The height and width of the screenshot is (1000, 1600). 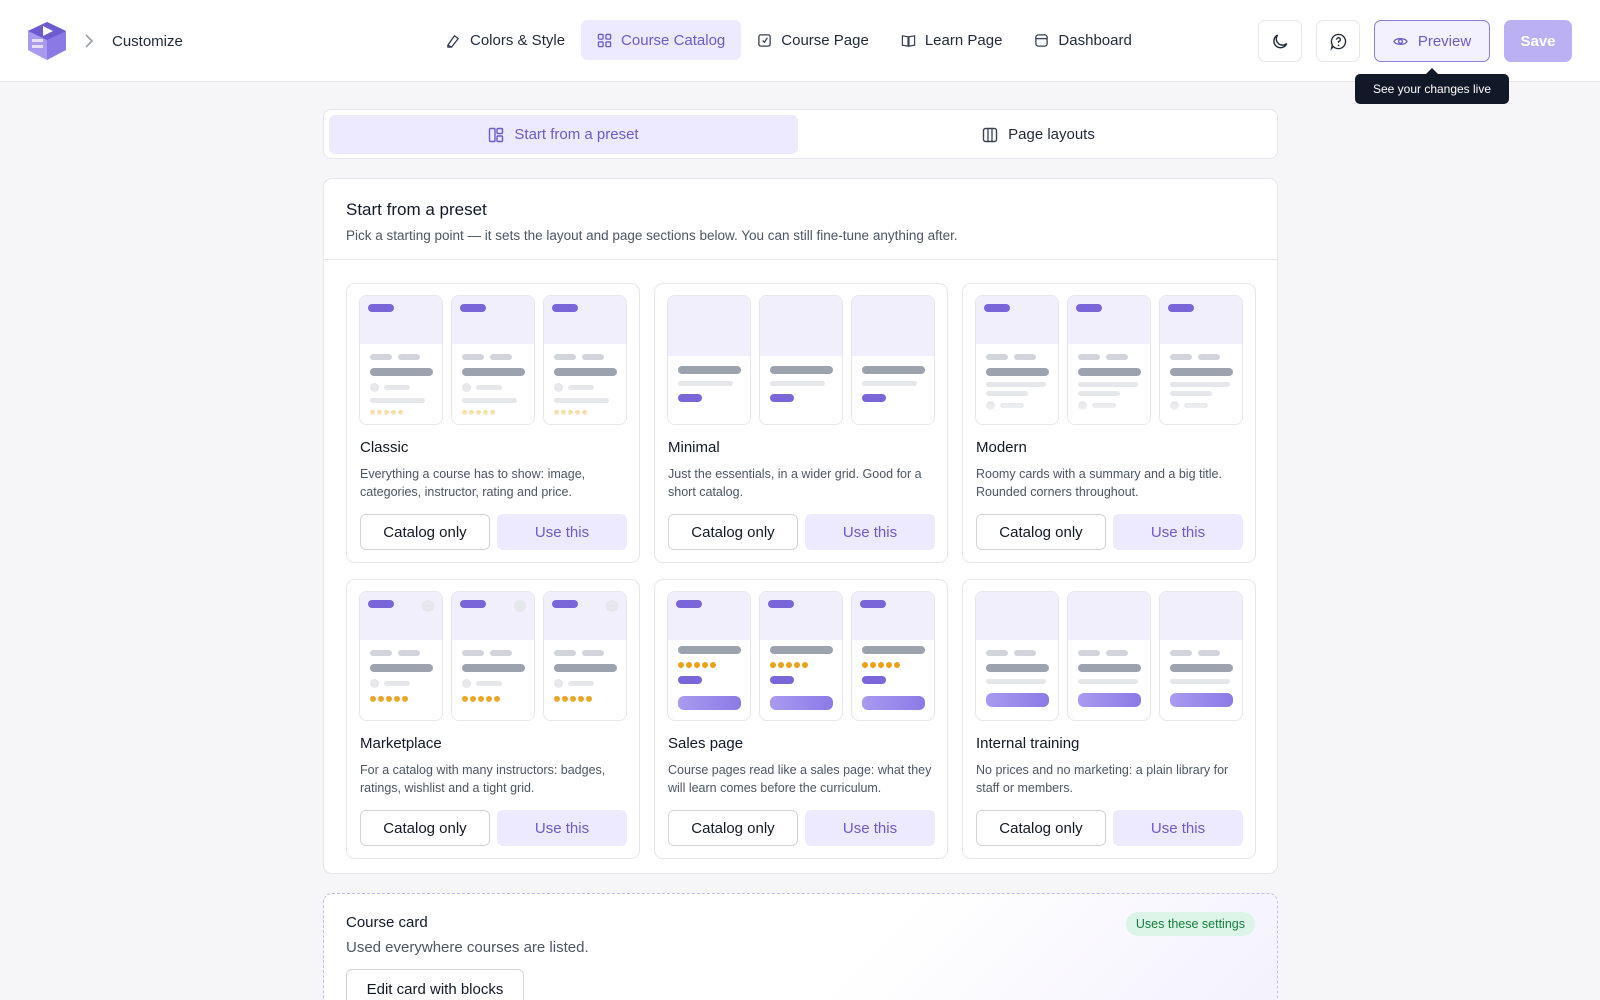 I want to click on status-badge: Uses these settings, so click(x=1190, y=924).